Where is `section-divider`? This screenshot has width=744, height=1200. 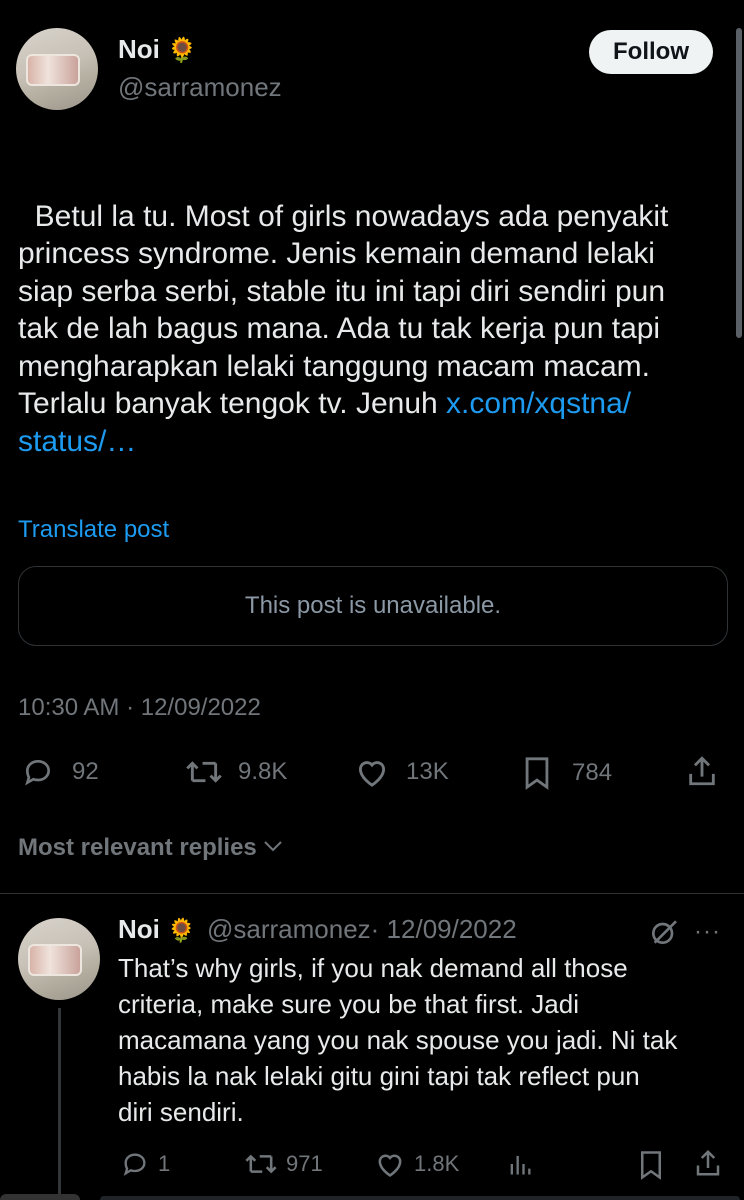
section-divider is located at coordinates (372, 893).